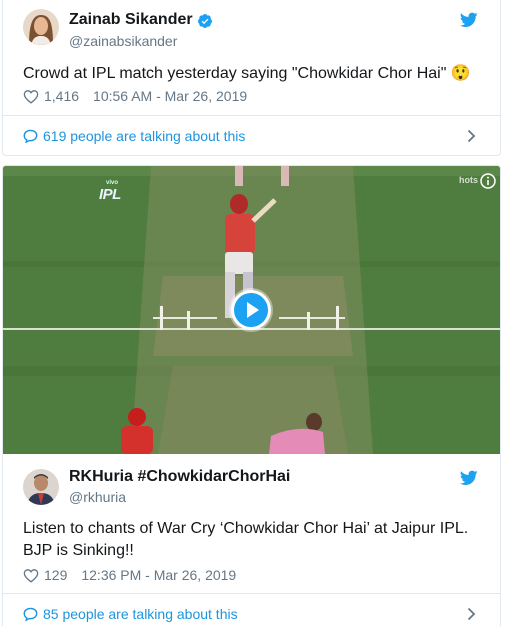  I want to click on play-icon, so click(251, 310).